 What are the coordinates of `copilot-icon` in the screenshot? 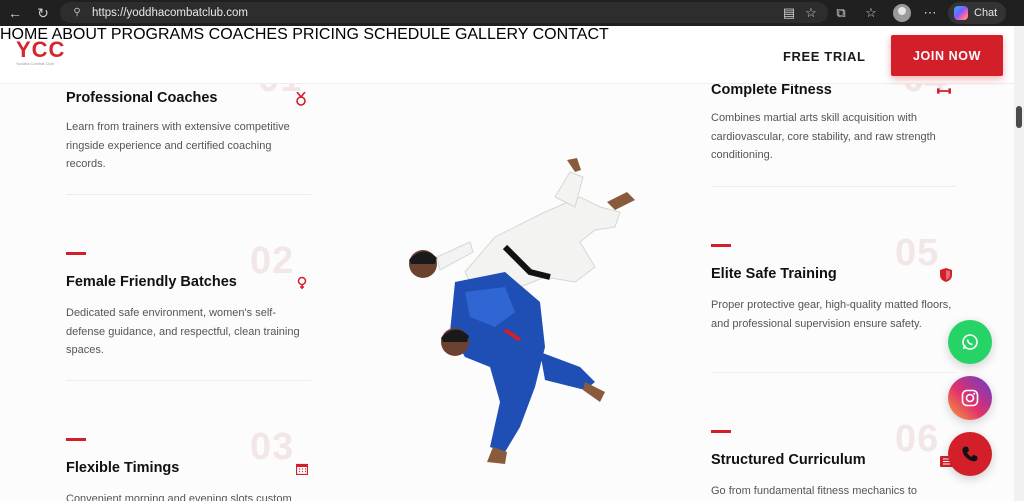 It's located at (961, 13).